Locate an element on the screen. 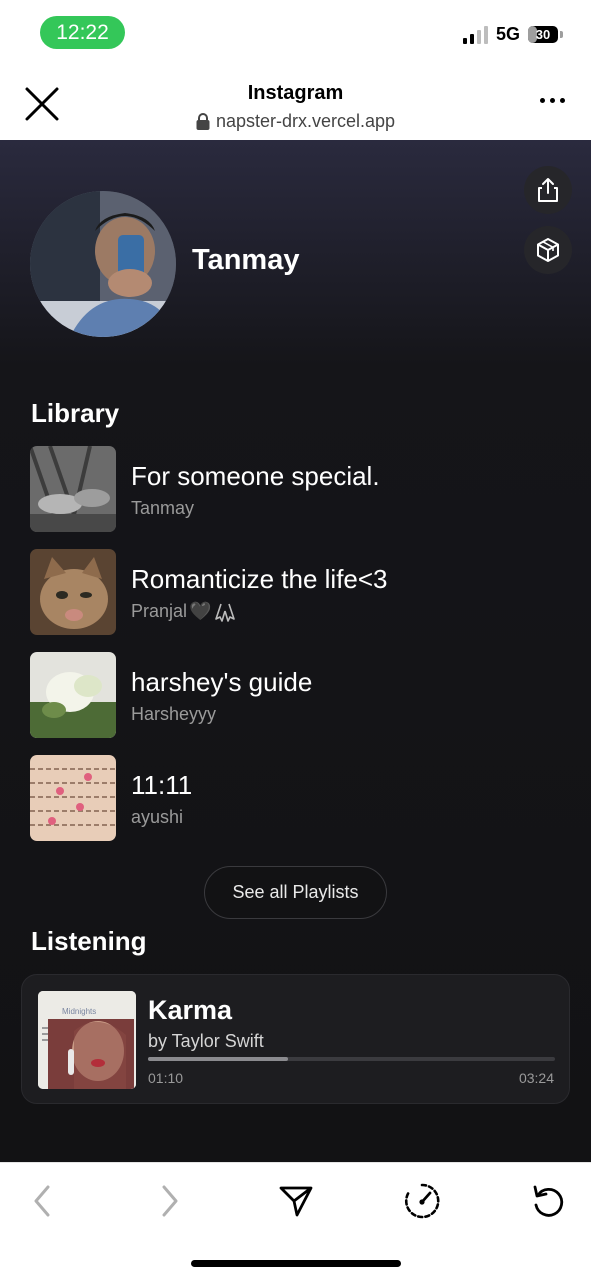  browser-header: Instagram napster-drx.vercel.app is located at coordinates (295, 101).